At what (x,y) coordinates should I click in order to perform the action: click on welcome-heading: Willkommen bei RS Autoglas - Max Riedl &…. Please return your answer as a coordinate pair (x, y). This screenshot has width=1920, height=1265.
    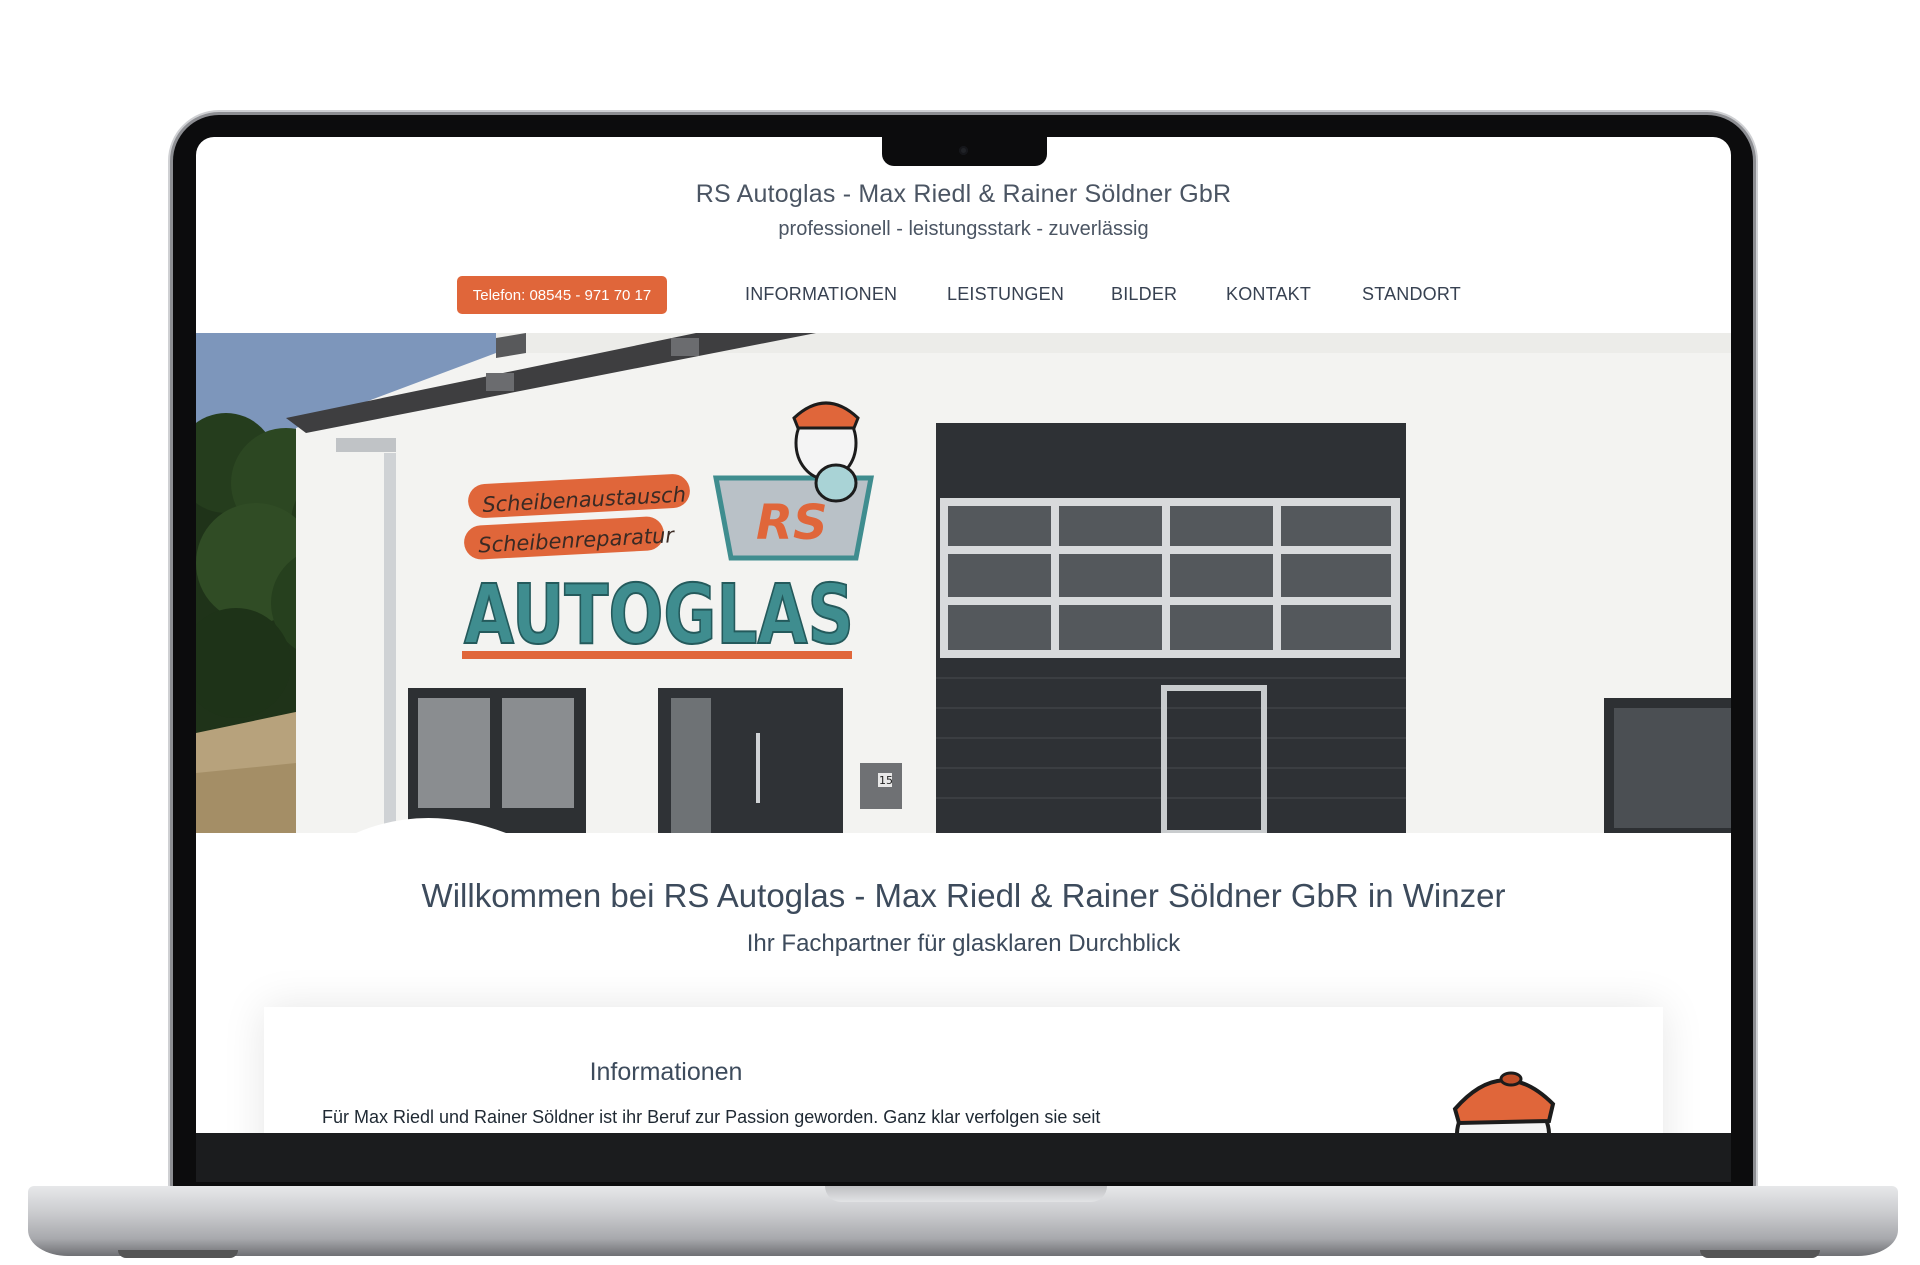
    Looking at the image, I should click on (963, 895).